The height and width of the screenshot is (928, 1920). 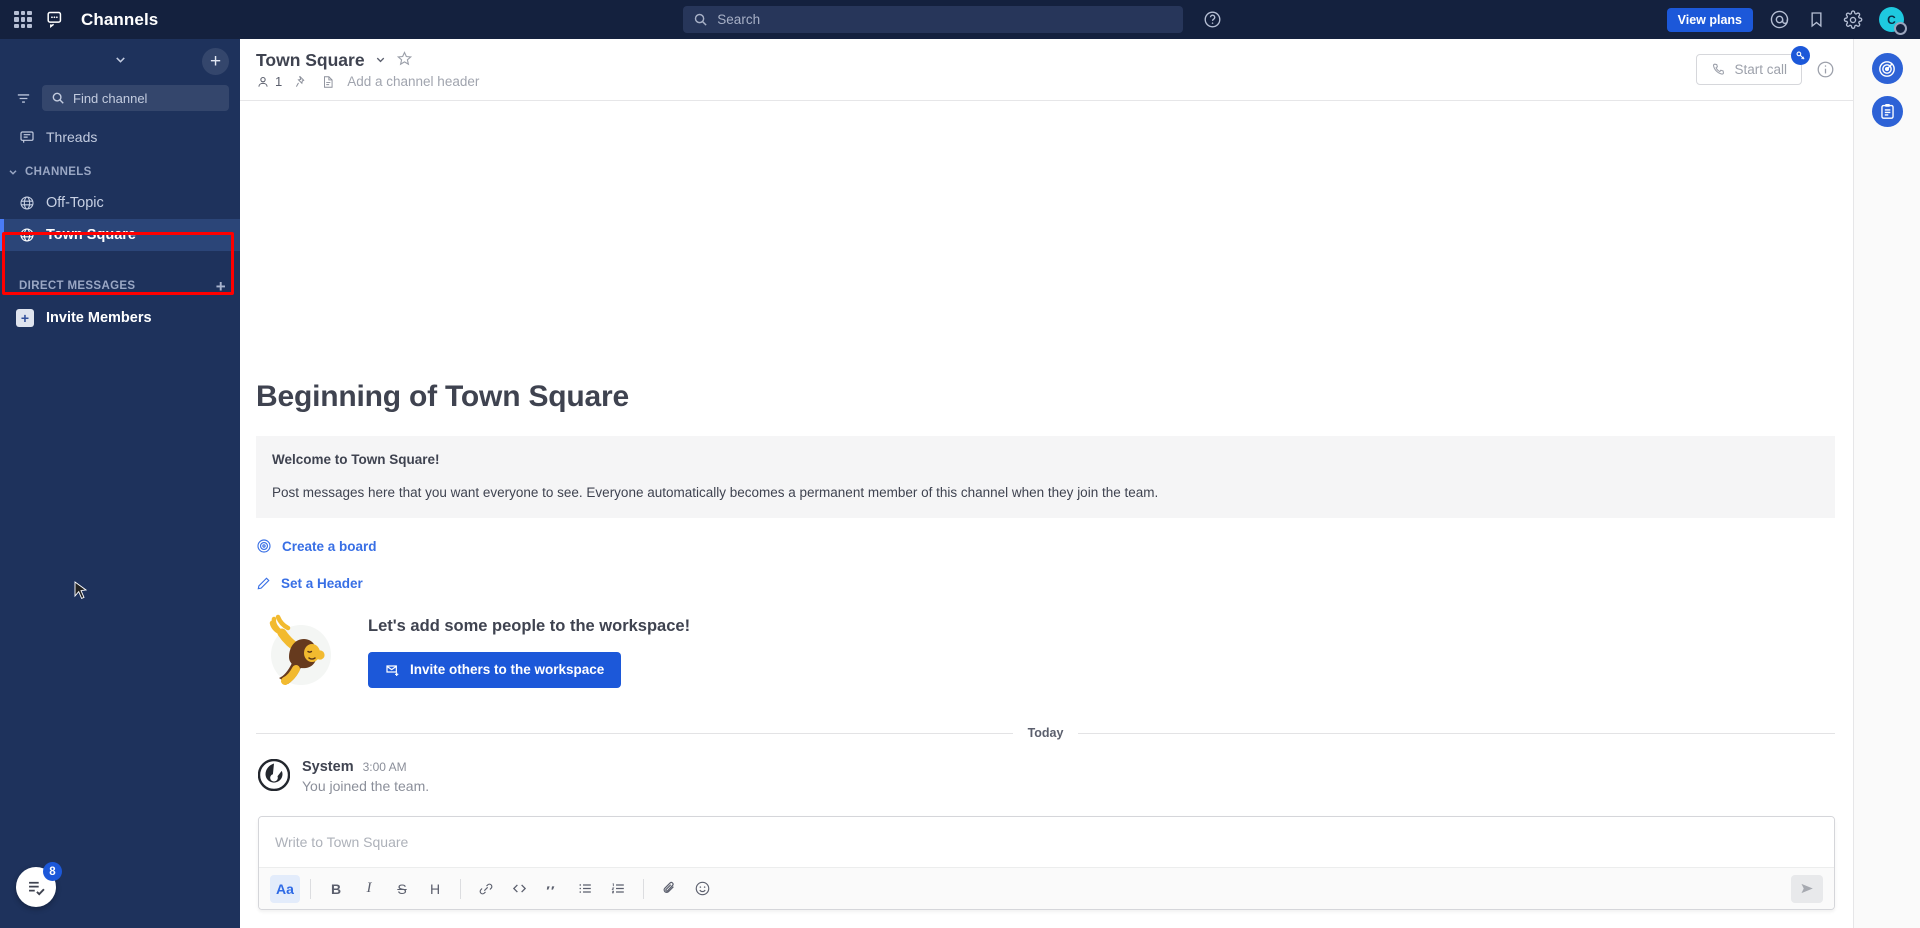 What do you see at coordinates (519, 889) in the screenshot?
I see `code-button` at bounding box center [519, 889].